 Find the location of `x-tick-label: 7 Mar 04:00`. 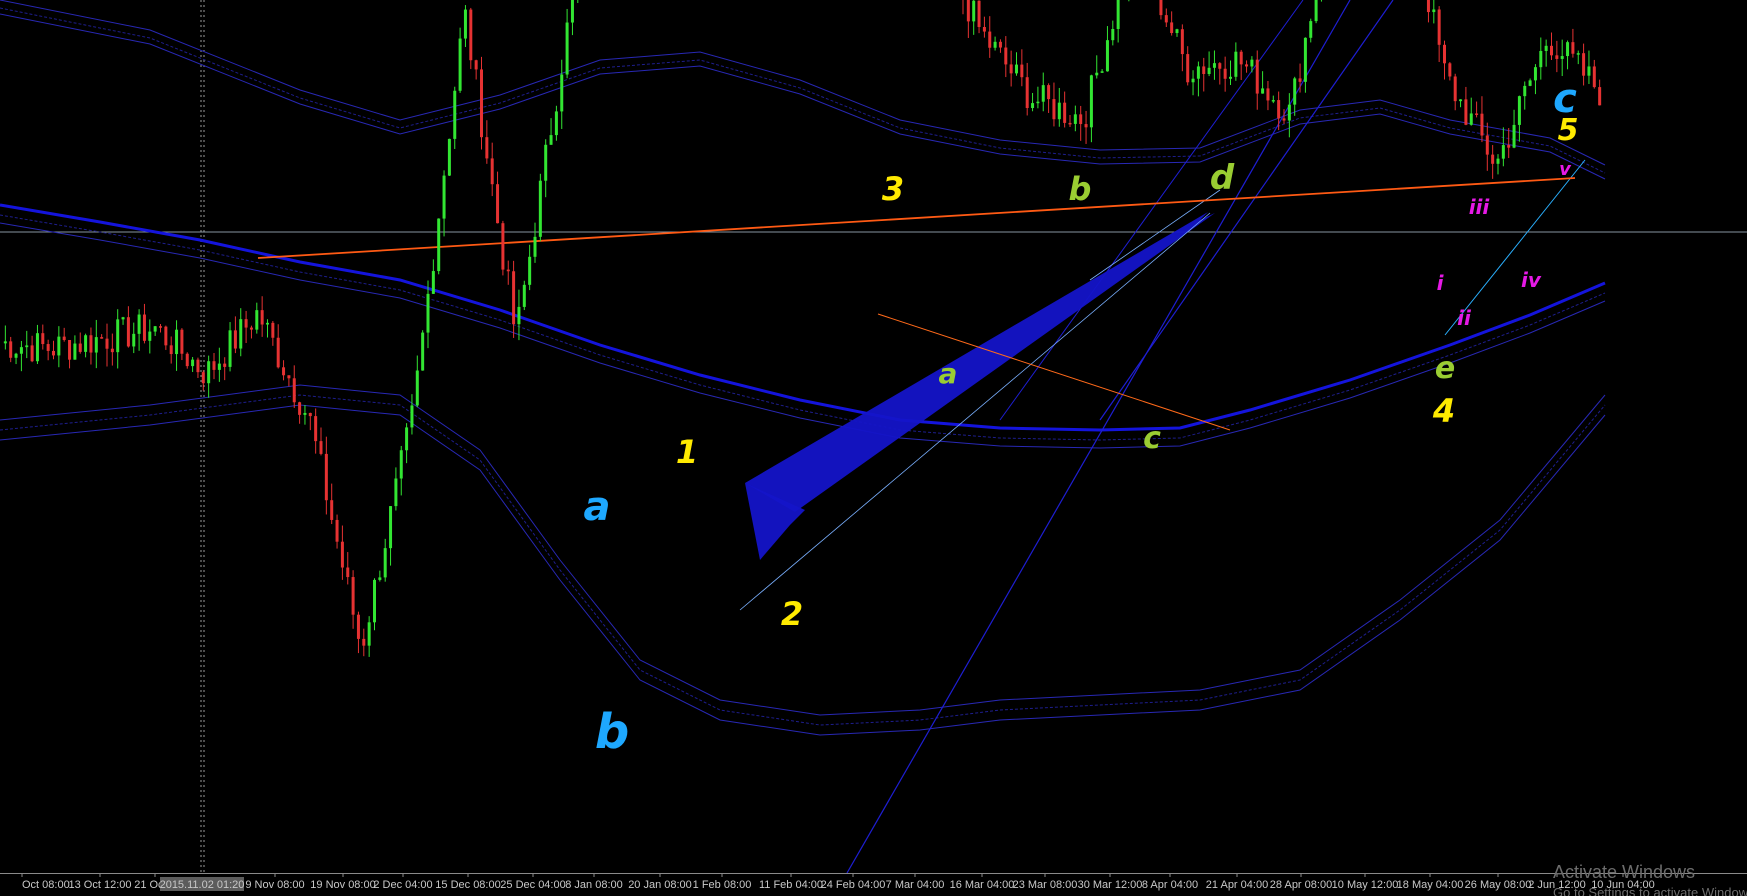

x-tick-label: 7 Mar 04:00 is located at coordinates (915, 885).